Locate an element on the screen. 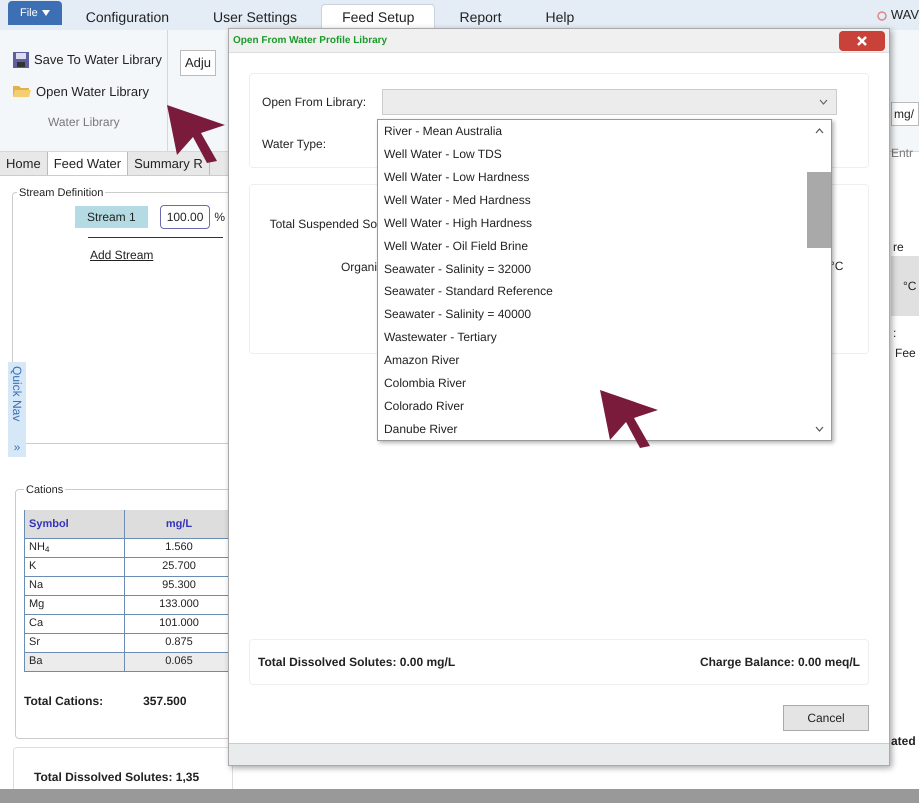  close-icon is located at coordinates (862, 41).